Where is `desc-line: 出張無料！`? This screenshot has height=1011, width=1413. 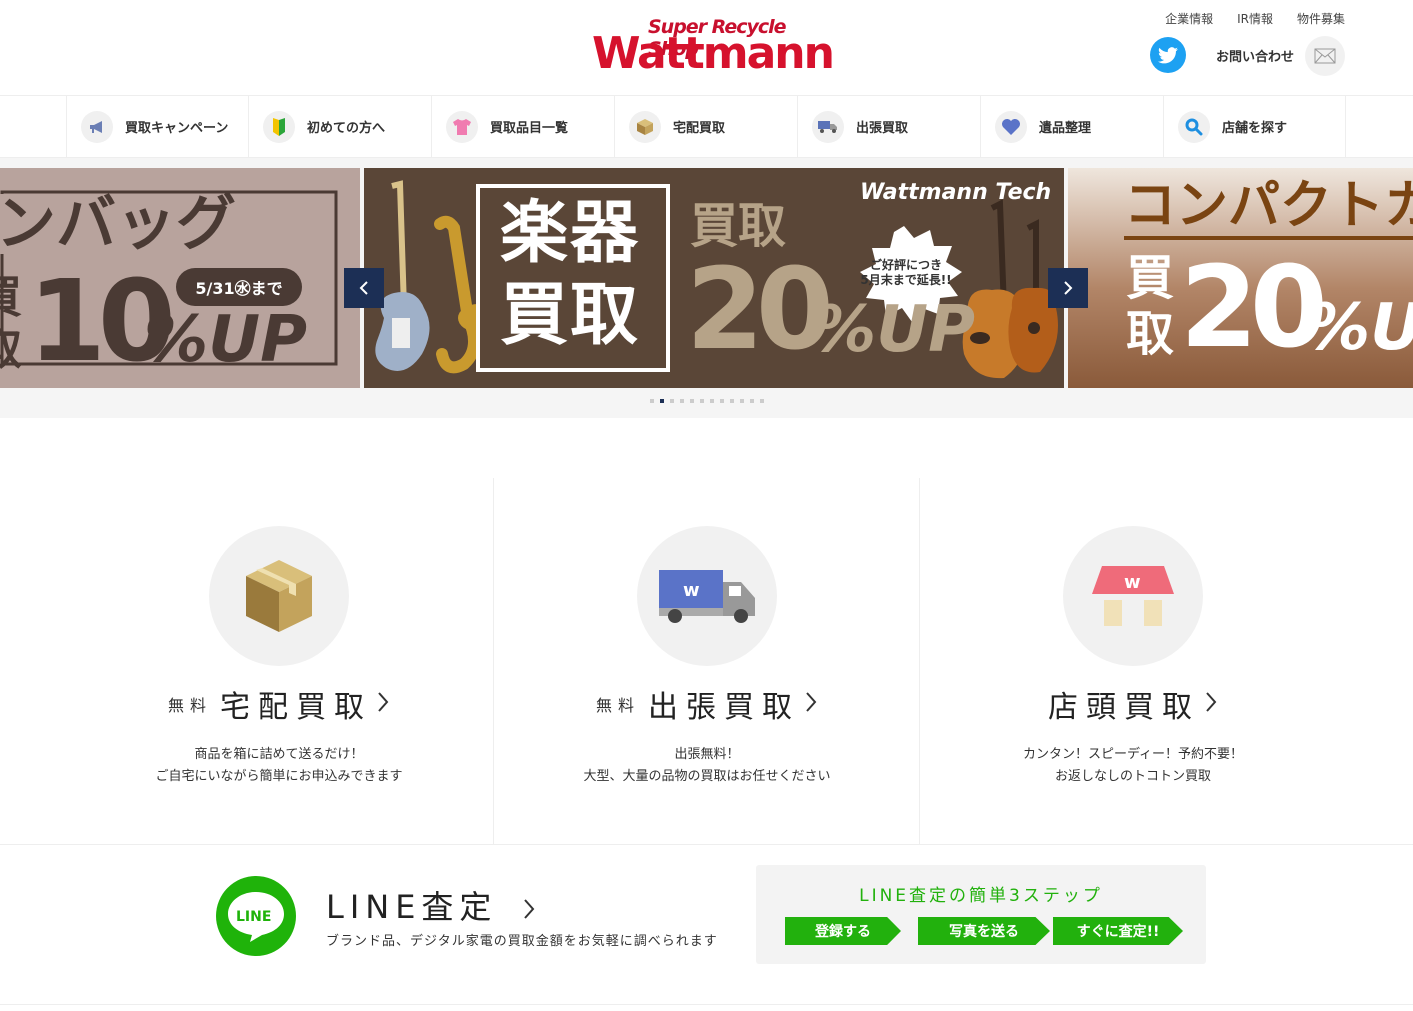
desc-line: 出張無料！ is located at coordinates (707, 754).